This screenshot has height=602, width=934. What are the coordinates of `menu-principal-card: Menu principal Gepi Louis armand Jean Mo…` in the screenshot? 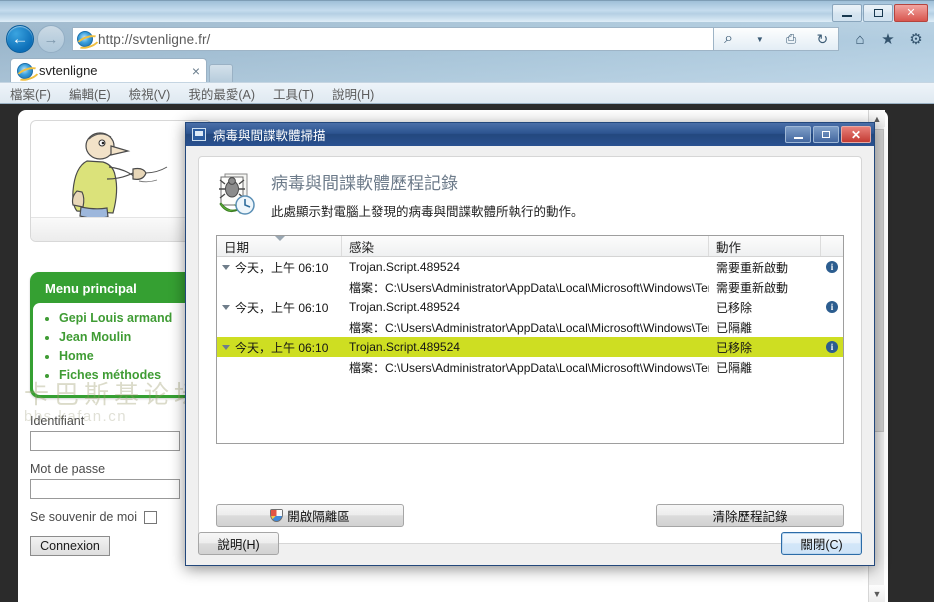 It's located at (119, 335).